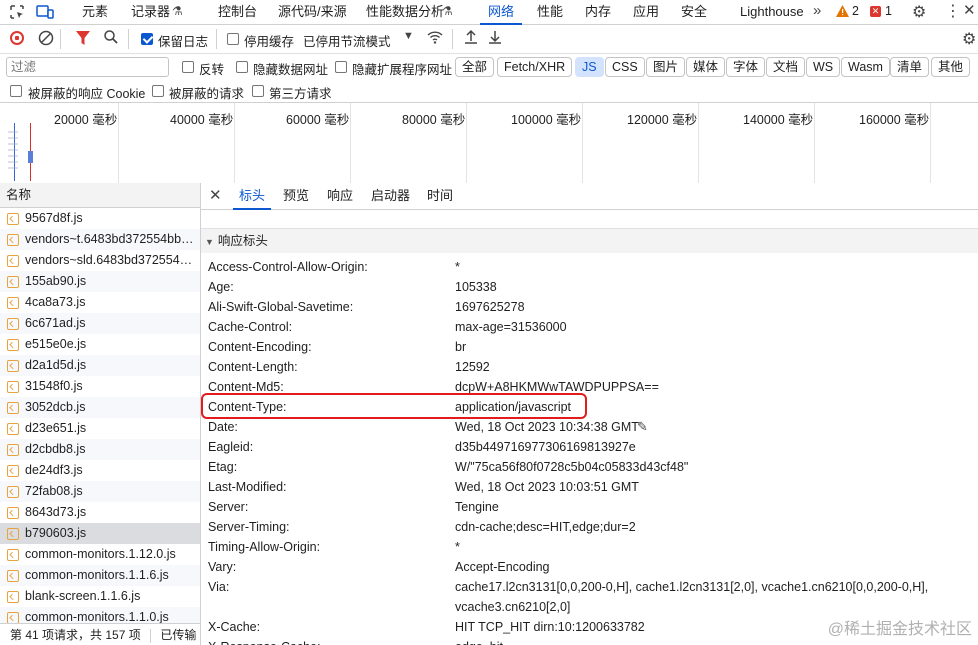  I want to click on edit-pencil-icon: ✎, so click(642, 427).